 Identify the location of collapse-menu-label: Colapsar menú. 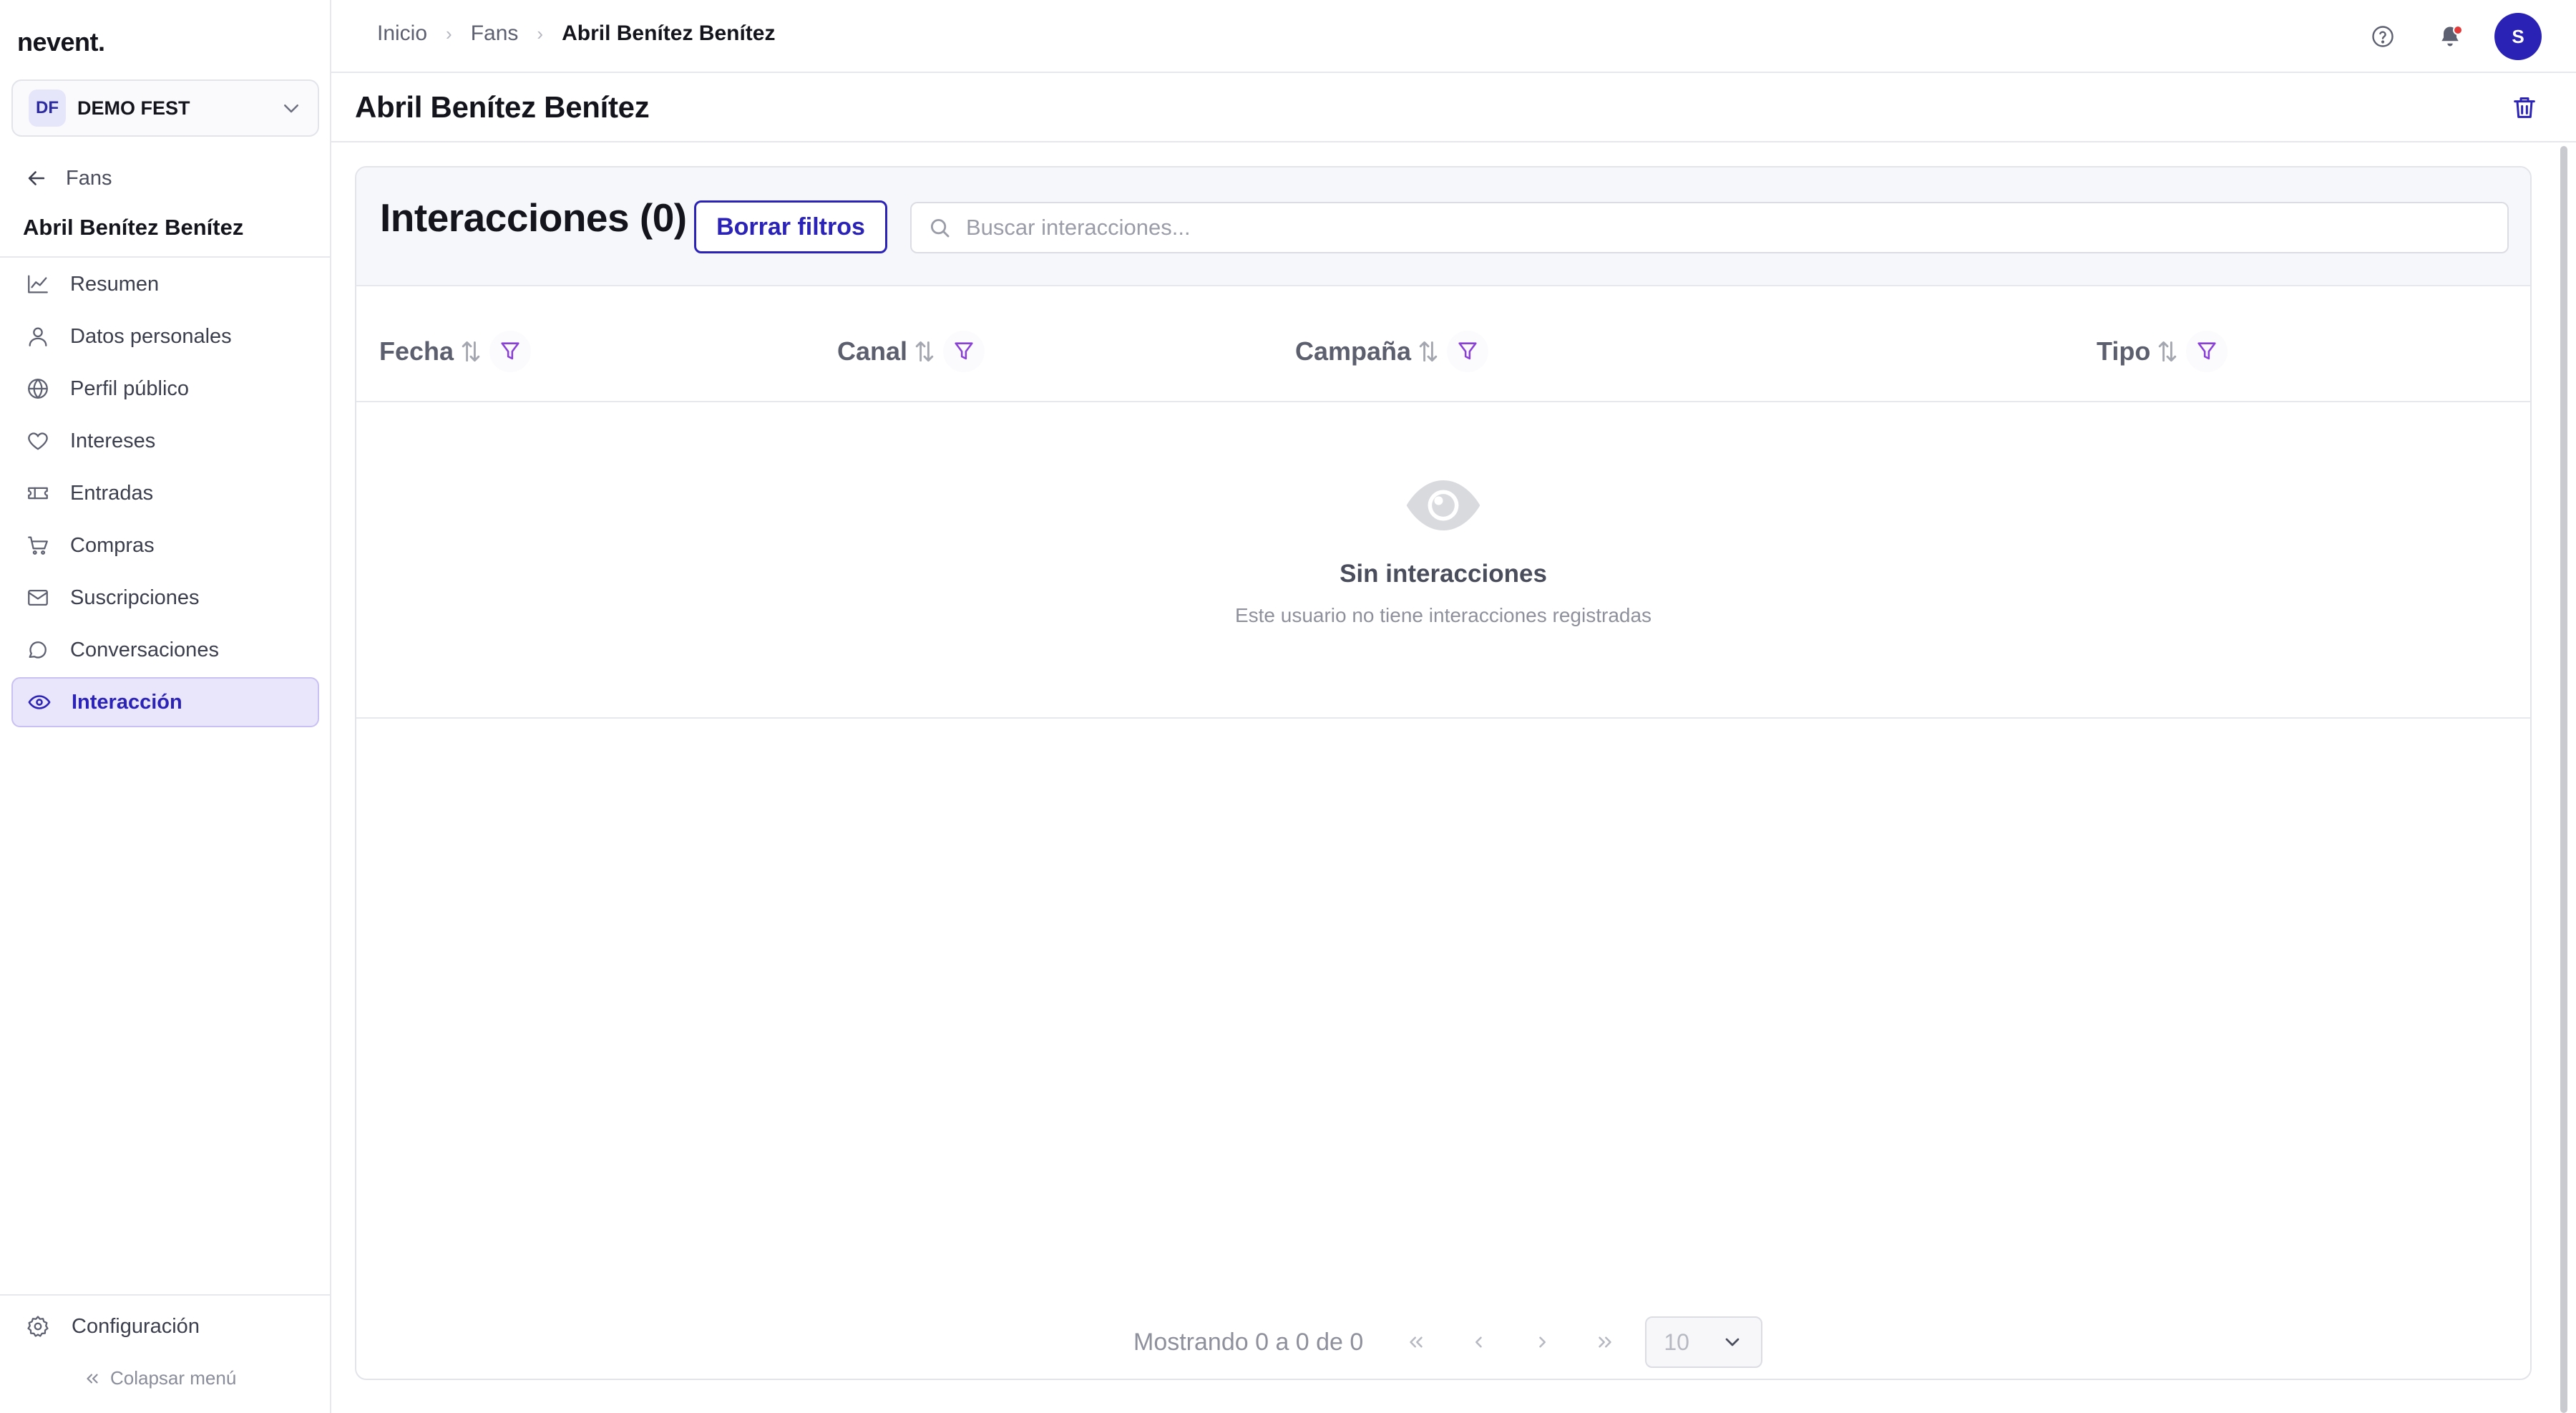
(173, 1378).